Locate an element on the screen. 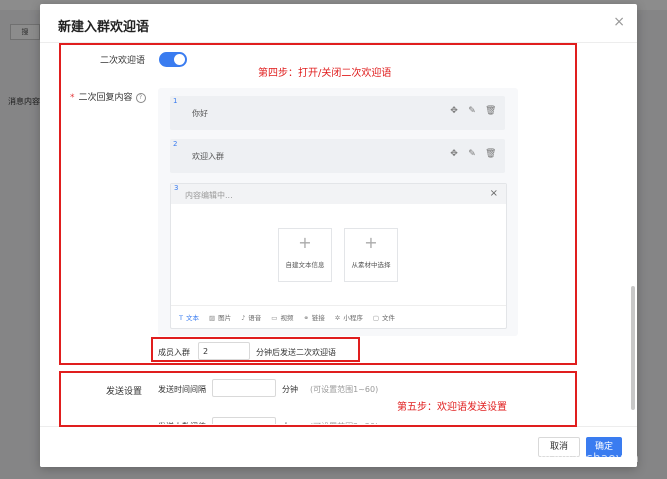  scrollbar-thumb is located at coordinates (633, 348).